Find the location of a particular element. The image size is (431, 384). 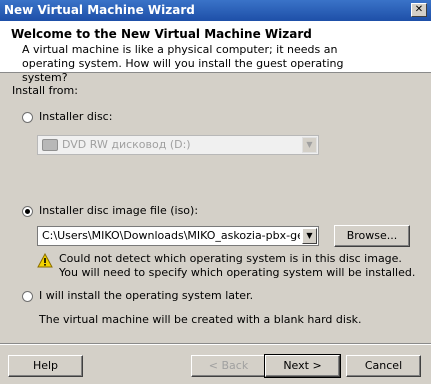

disc-drive-icon is located at coordinates (50, 145).